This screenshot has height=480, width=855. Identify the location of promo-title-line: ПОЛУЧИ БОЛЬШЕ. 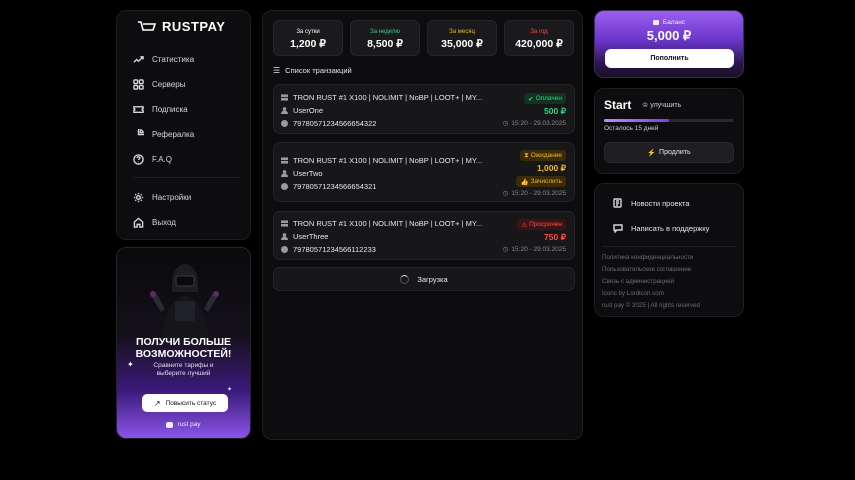
(183, 342).